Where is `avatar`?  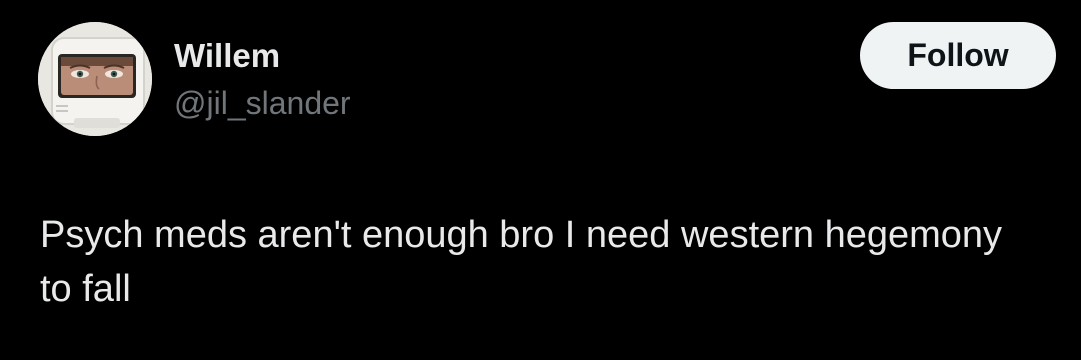
avatar is located at coordinates (95, 79).